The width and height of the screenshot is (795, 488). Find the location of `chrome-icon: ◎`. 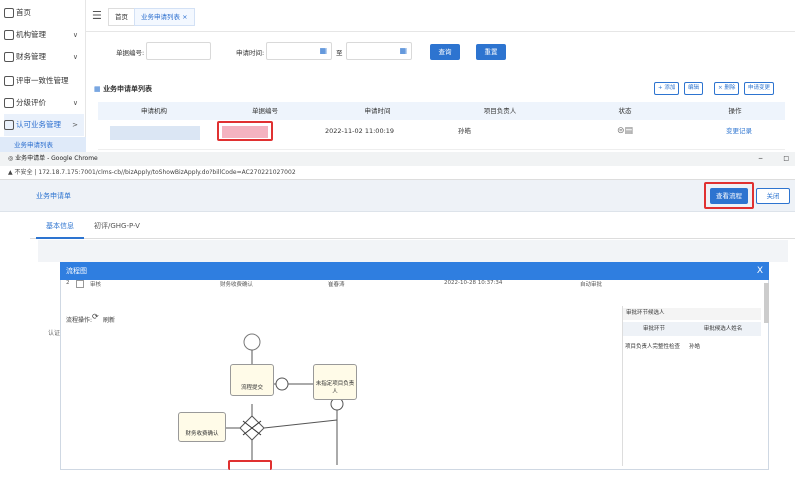

chrome-icon: ◎ is located at coordinates (11, 158).